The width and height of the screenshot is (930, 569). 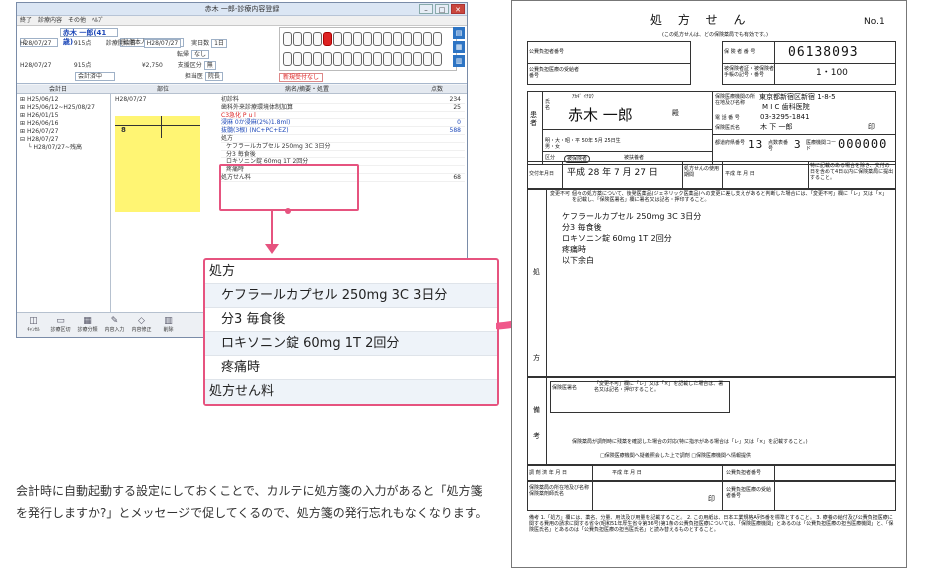 I want to click on menubar: 終了 診療内容 その他 ﾍﾙﾌﾟ, so click(x=242, y=21).